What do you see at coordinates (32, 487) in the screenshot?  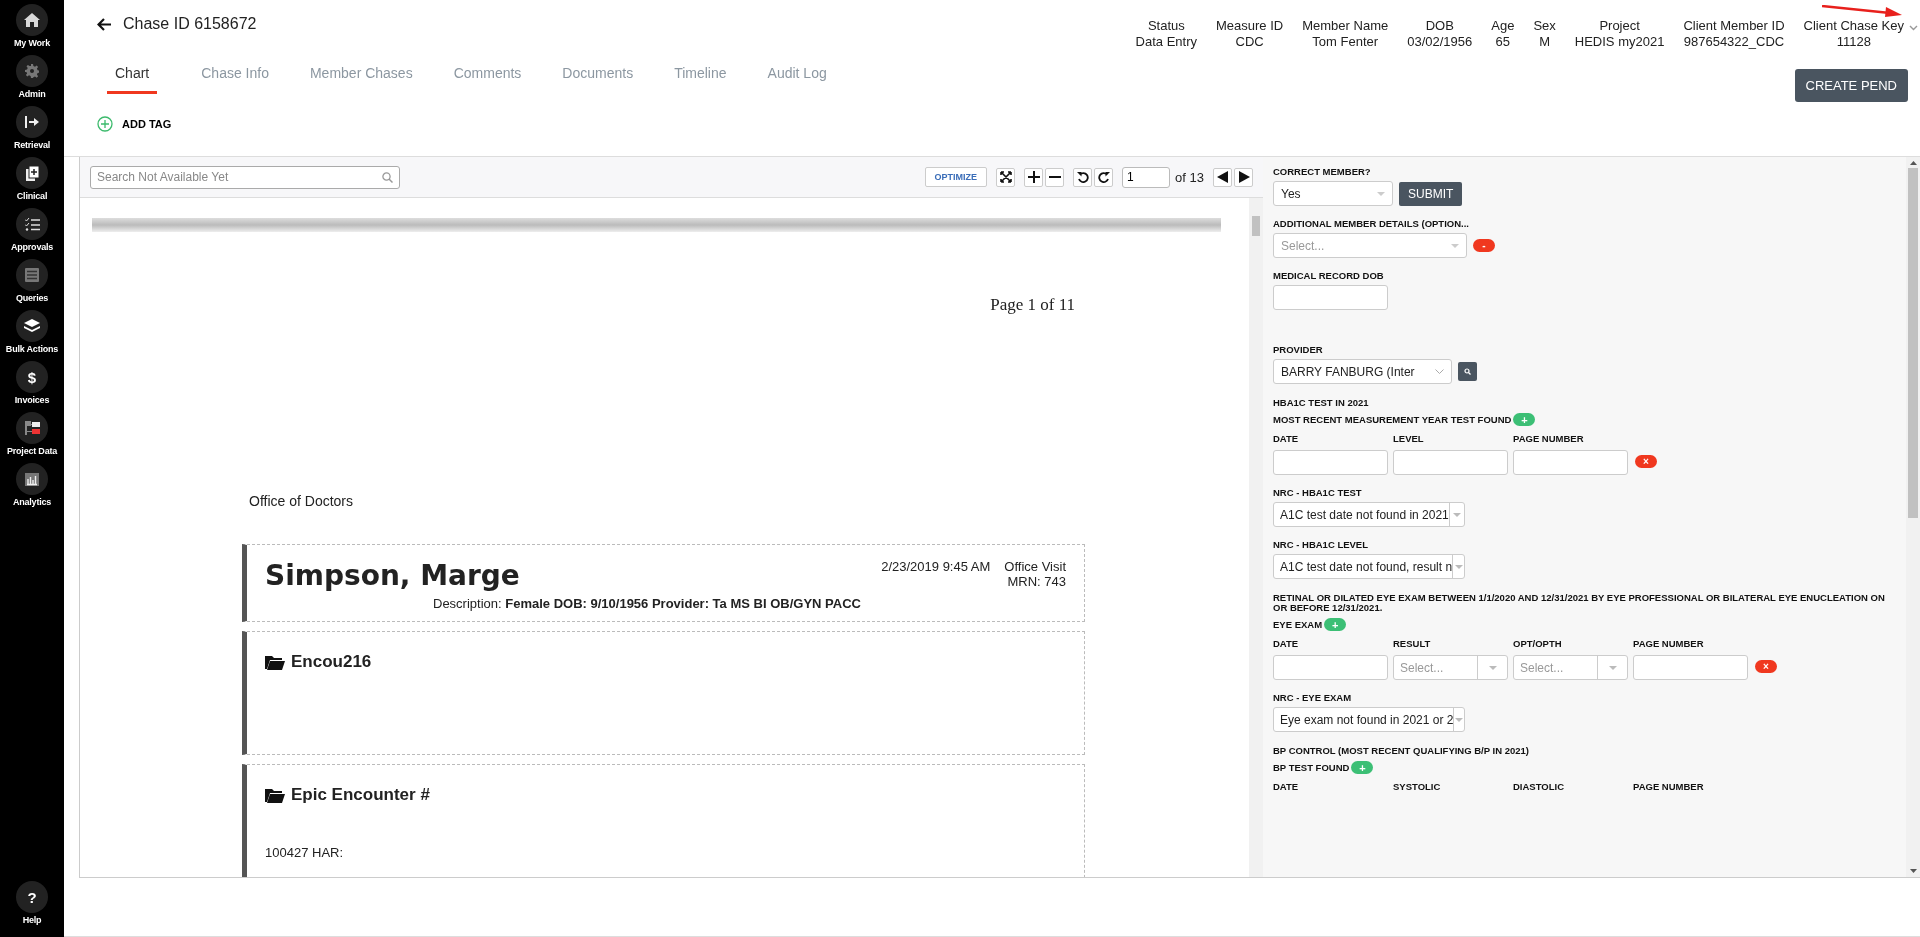 I see `sidebar-item: Analytics` at bounding box center [32, 487].